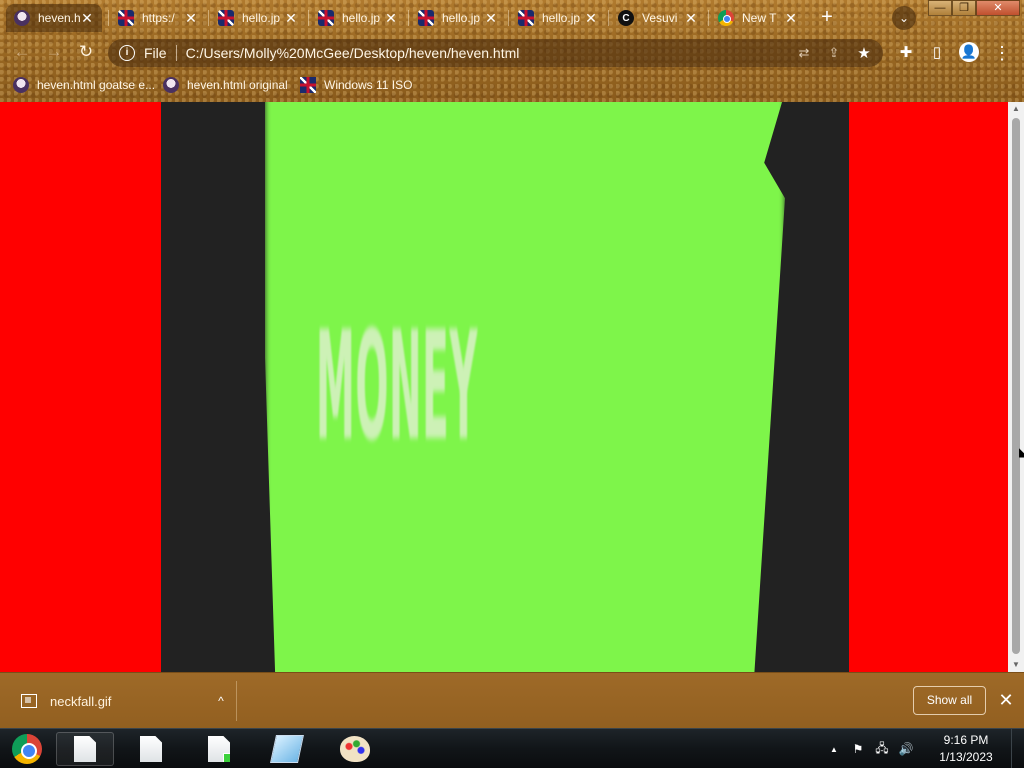 The height and width of the screenshot is (768, 1024). Describe the element at coordinates (882, 749) in the screenshot. I see `network-icon: 🖧` at that location.